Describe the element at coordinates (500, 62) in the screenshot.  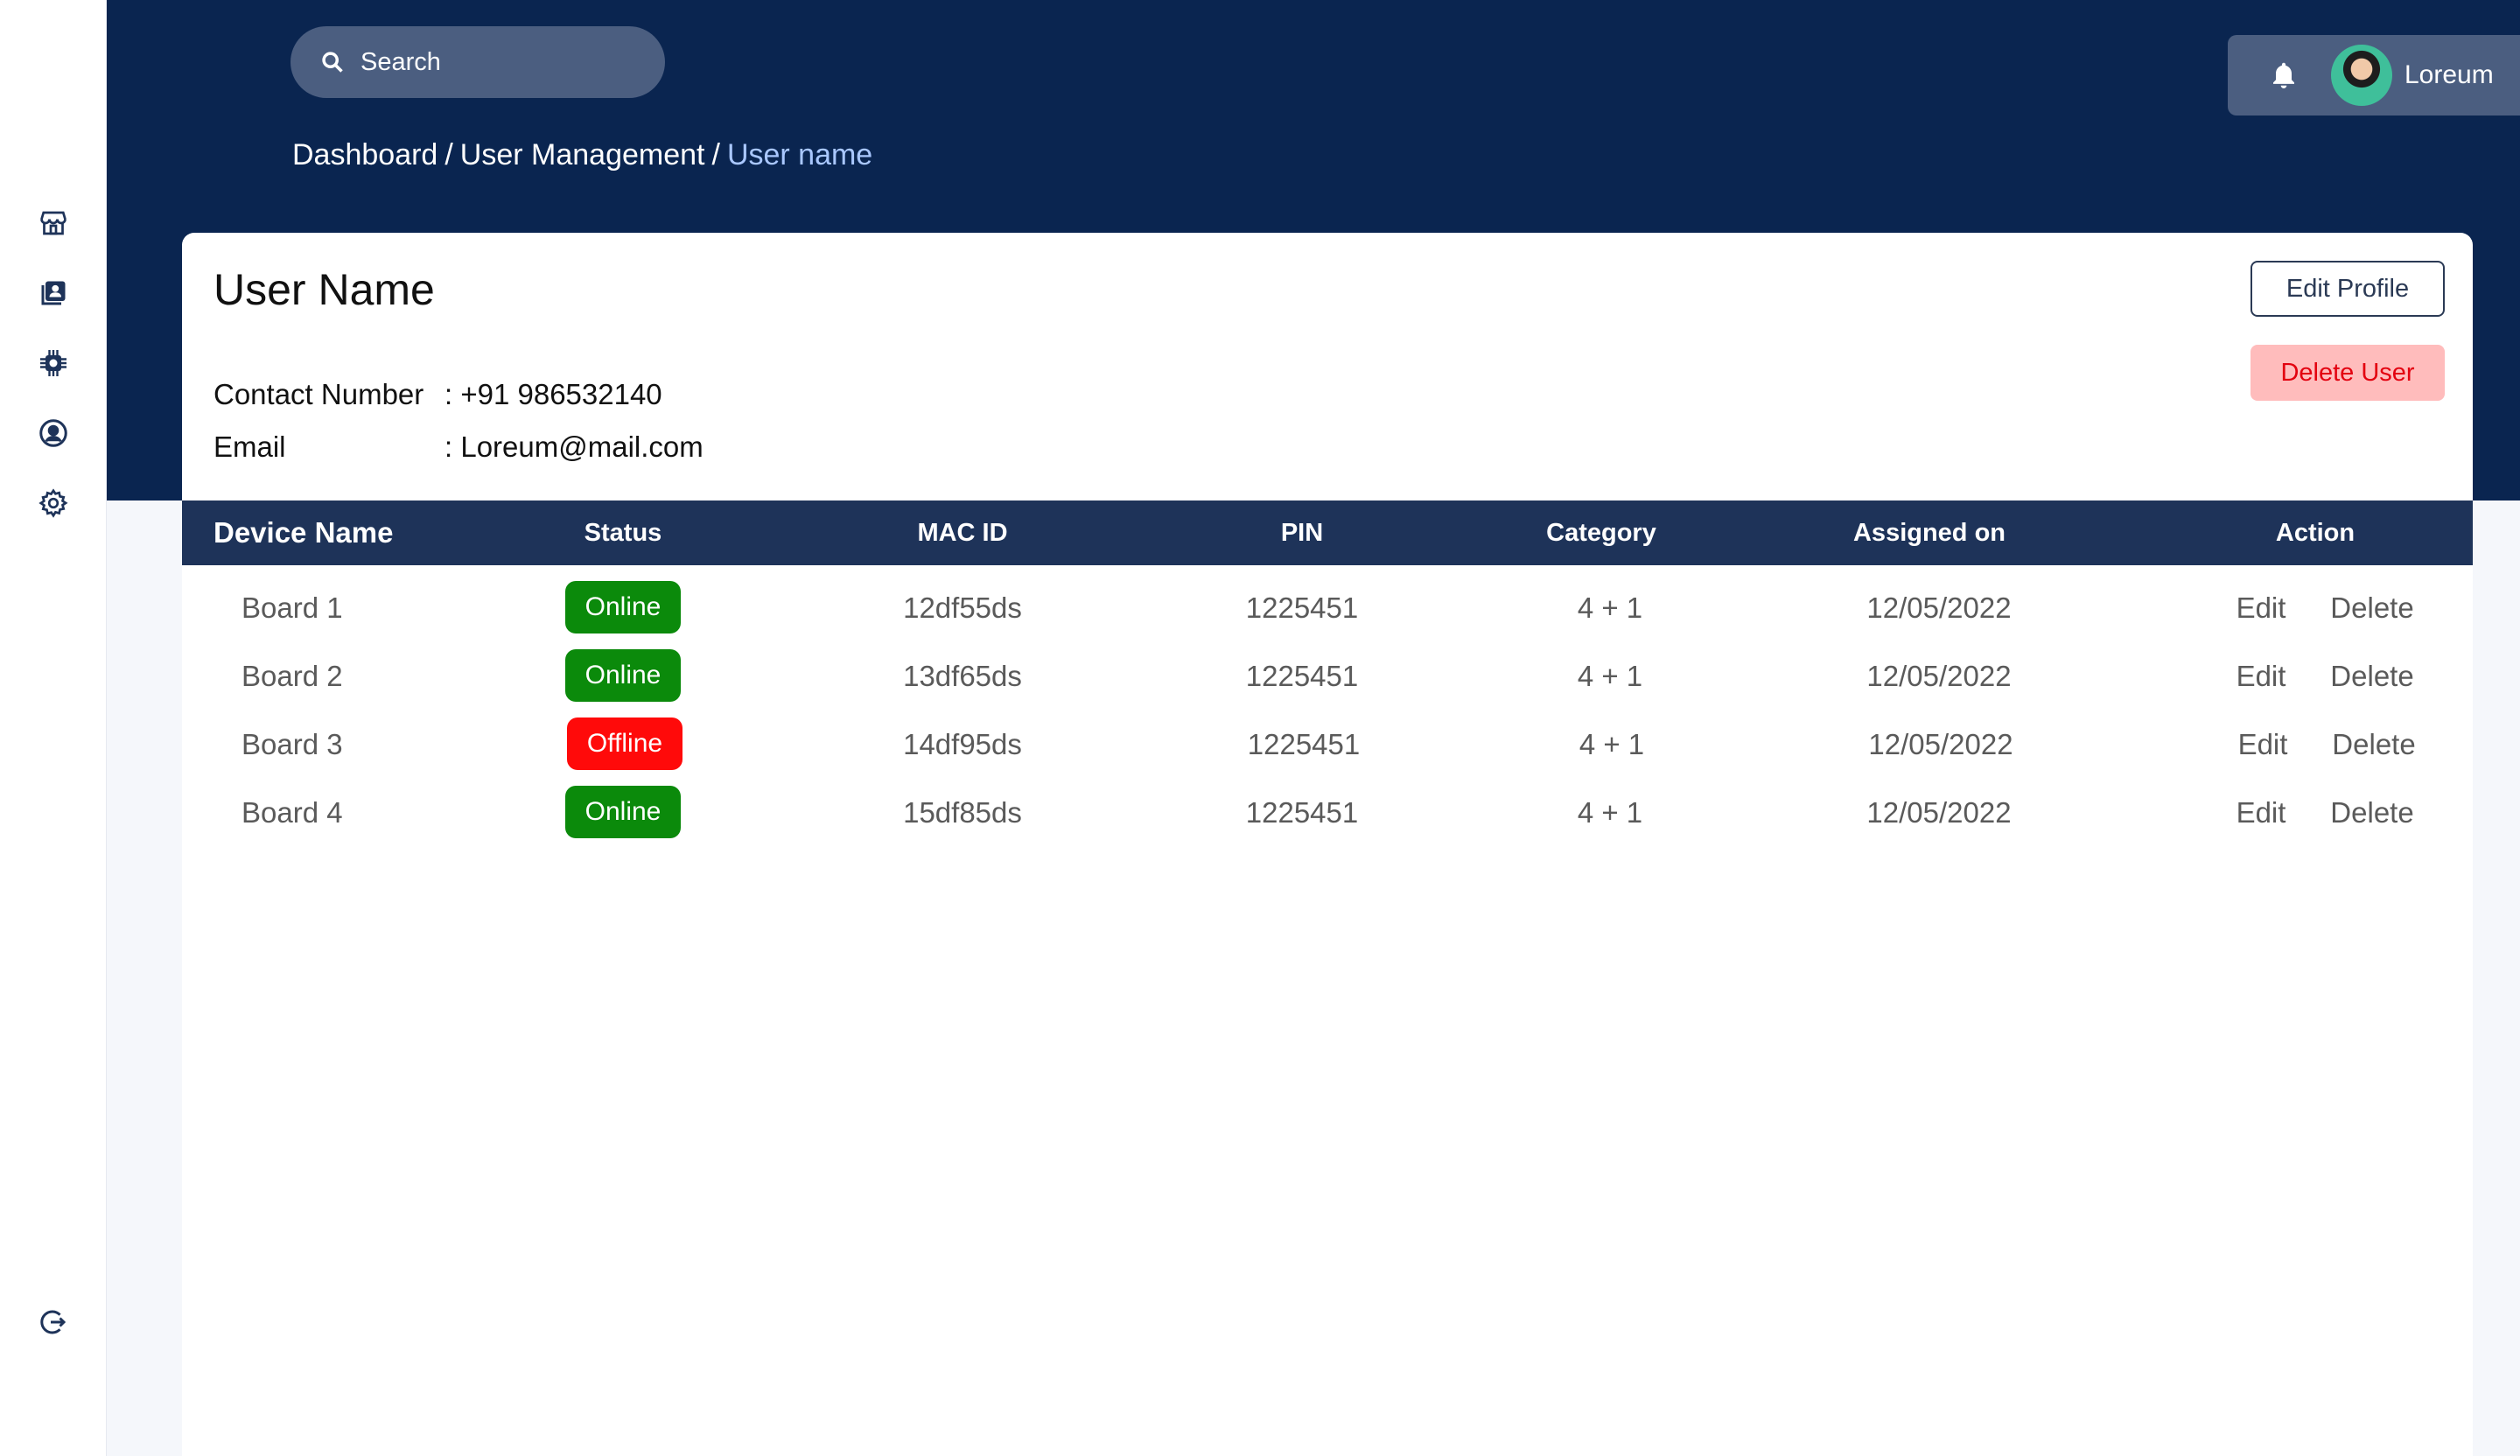
I see `search-input` at that location.